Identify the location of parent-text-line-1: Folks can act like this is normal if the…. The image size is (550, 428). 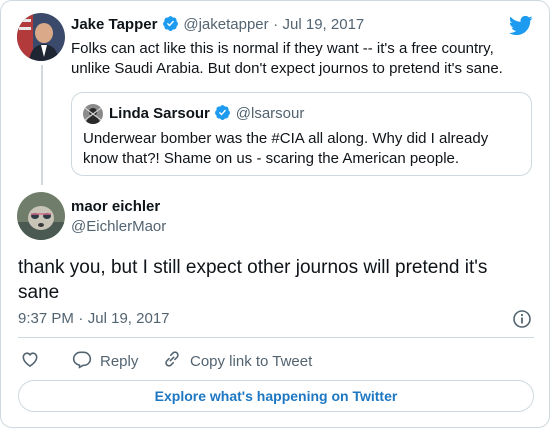
(282, 48).